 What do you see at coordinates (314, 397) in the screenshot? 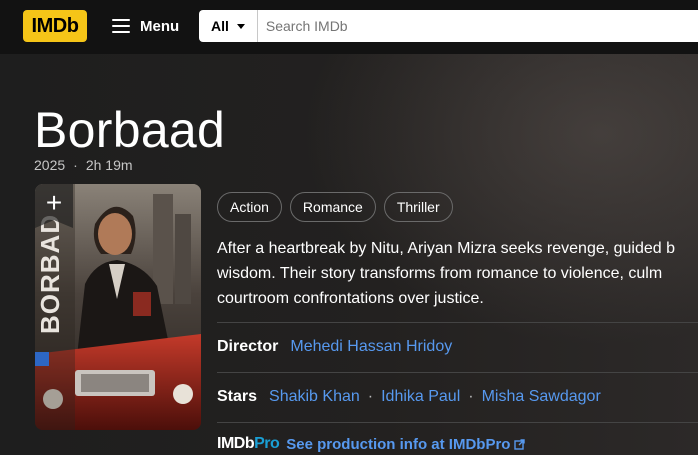
I see `star-link: Shakib Khan` at bounding box center [314, 397].